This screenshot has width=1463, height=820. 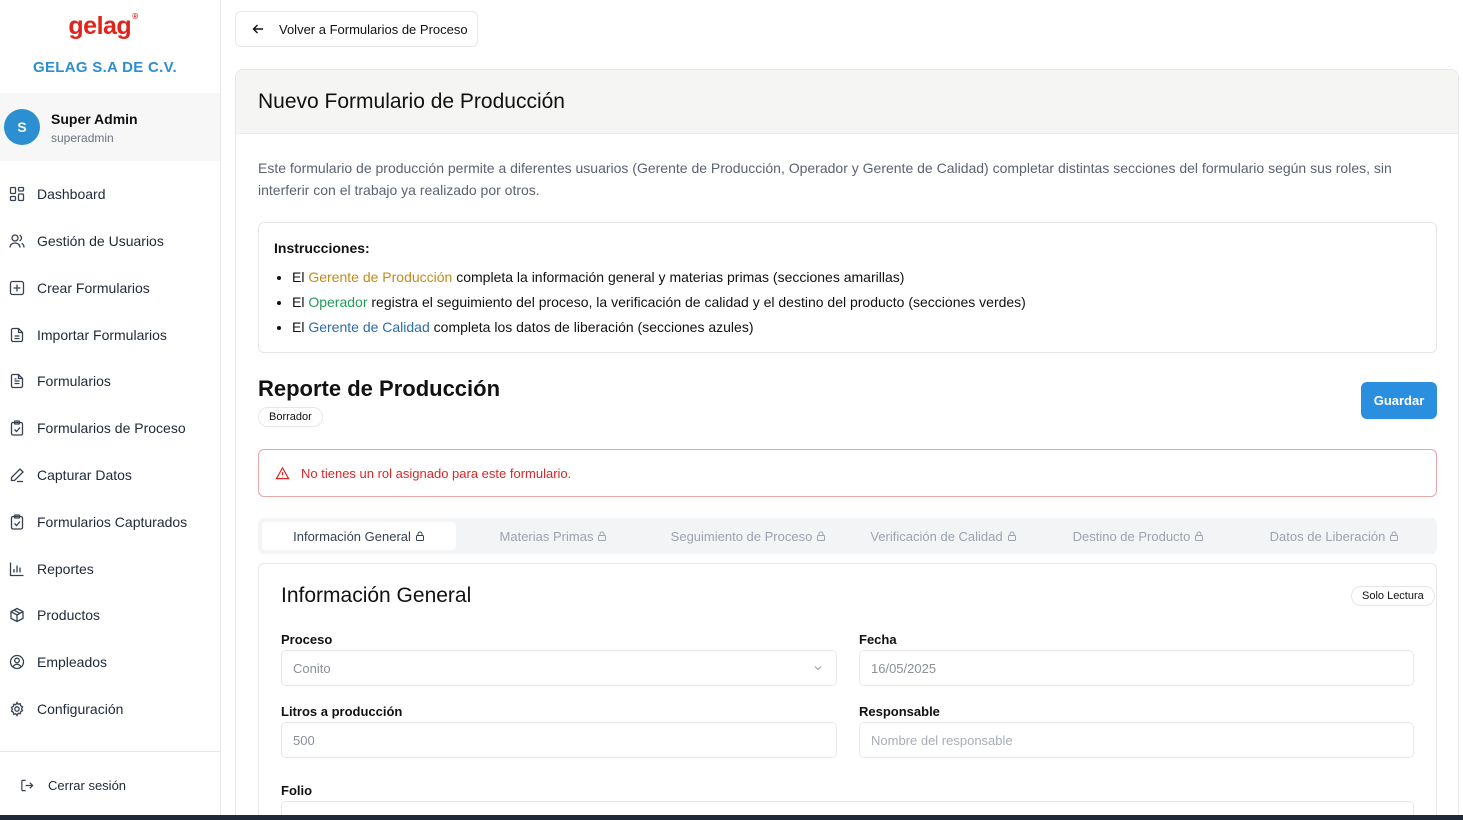 I want to click on sidebar-item-settings: Configuración, so click(x=110, y=709).